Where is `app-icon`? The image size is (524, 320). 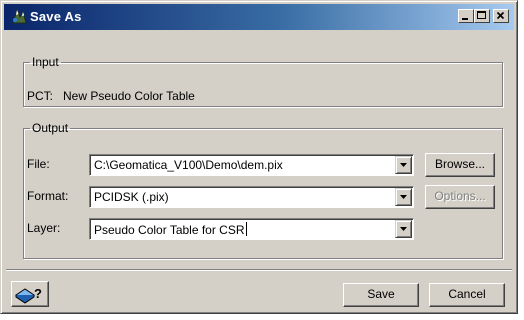 app-icon is located at coordinates (19, 16).